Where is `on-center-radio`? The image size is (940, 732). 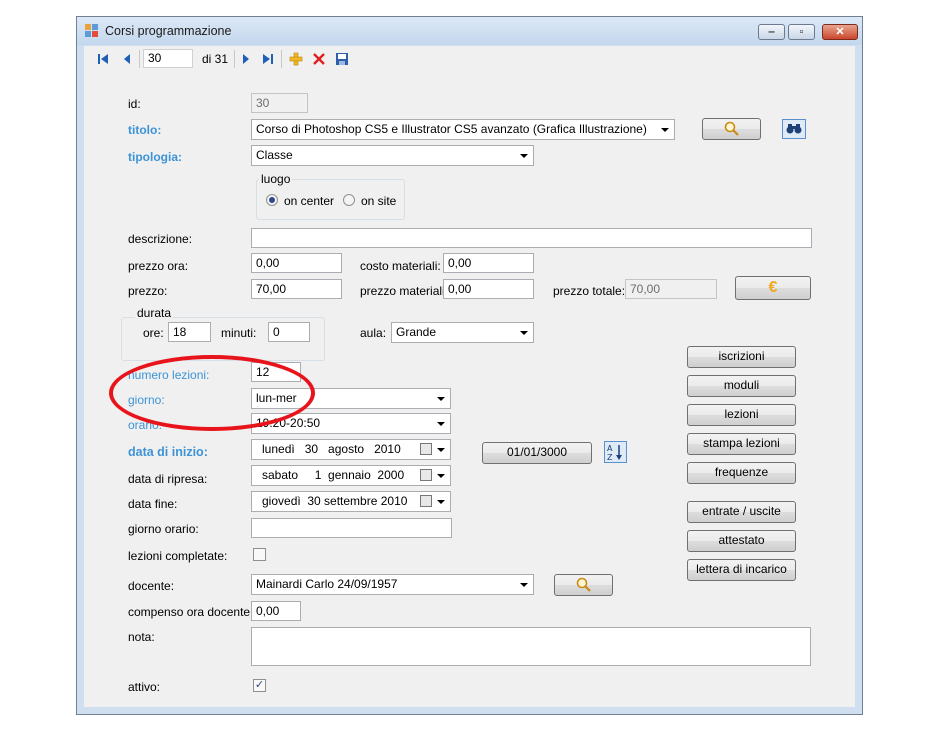 on-center-radio is located at coordinates (272, 200).